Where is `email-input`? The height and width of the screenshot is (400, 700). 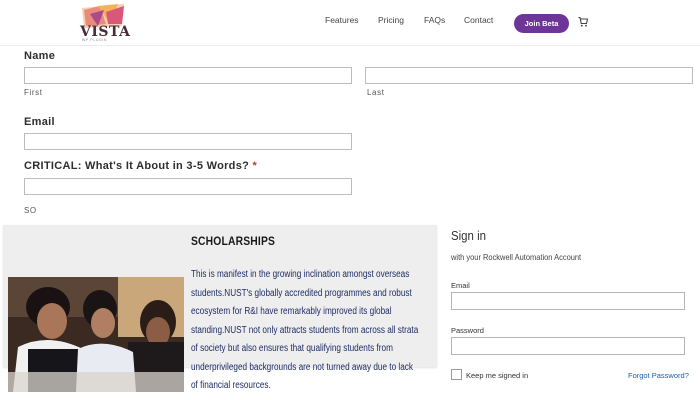 email-input is located at coordinates (188, 141).